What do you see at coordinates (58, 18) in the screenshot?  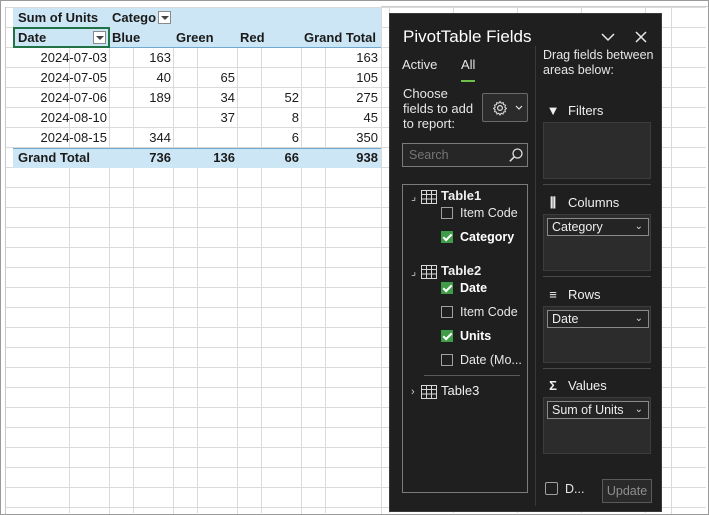 I see `pivot-values-label: Sum of Units` at bounding box center [58, 18].